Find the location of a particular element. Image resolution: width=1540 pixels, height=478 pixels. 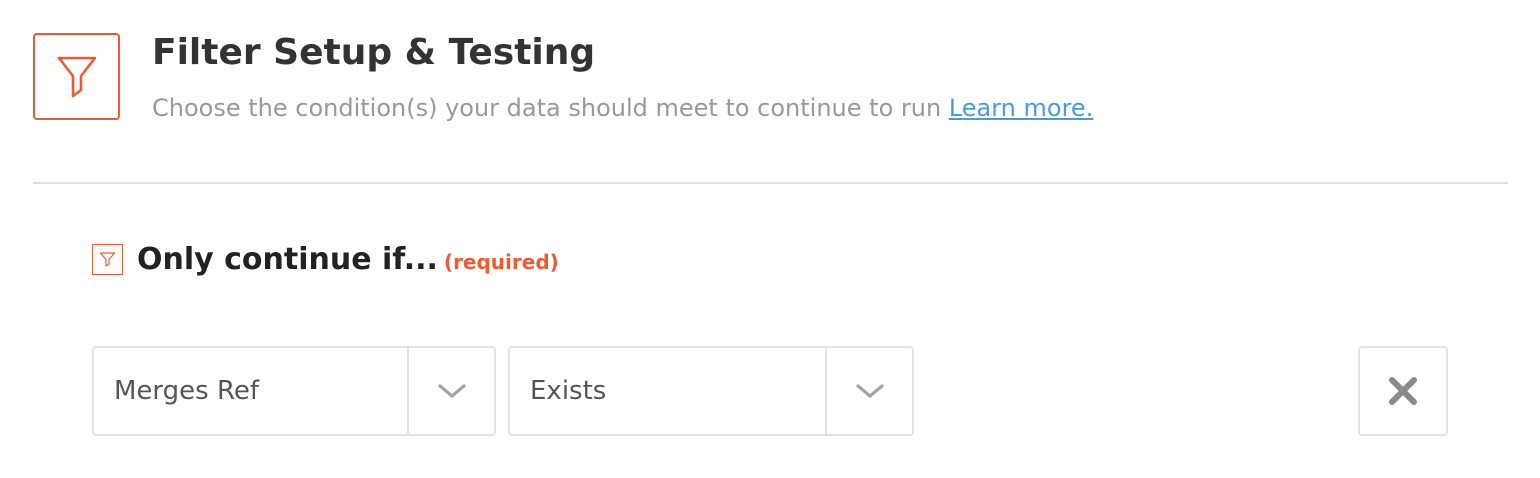

condition-filter-icon-box is located at coordinates (107, 259).